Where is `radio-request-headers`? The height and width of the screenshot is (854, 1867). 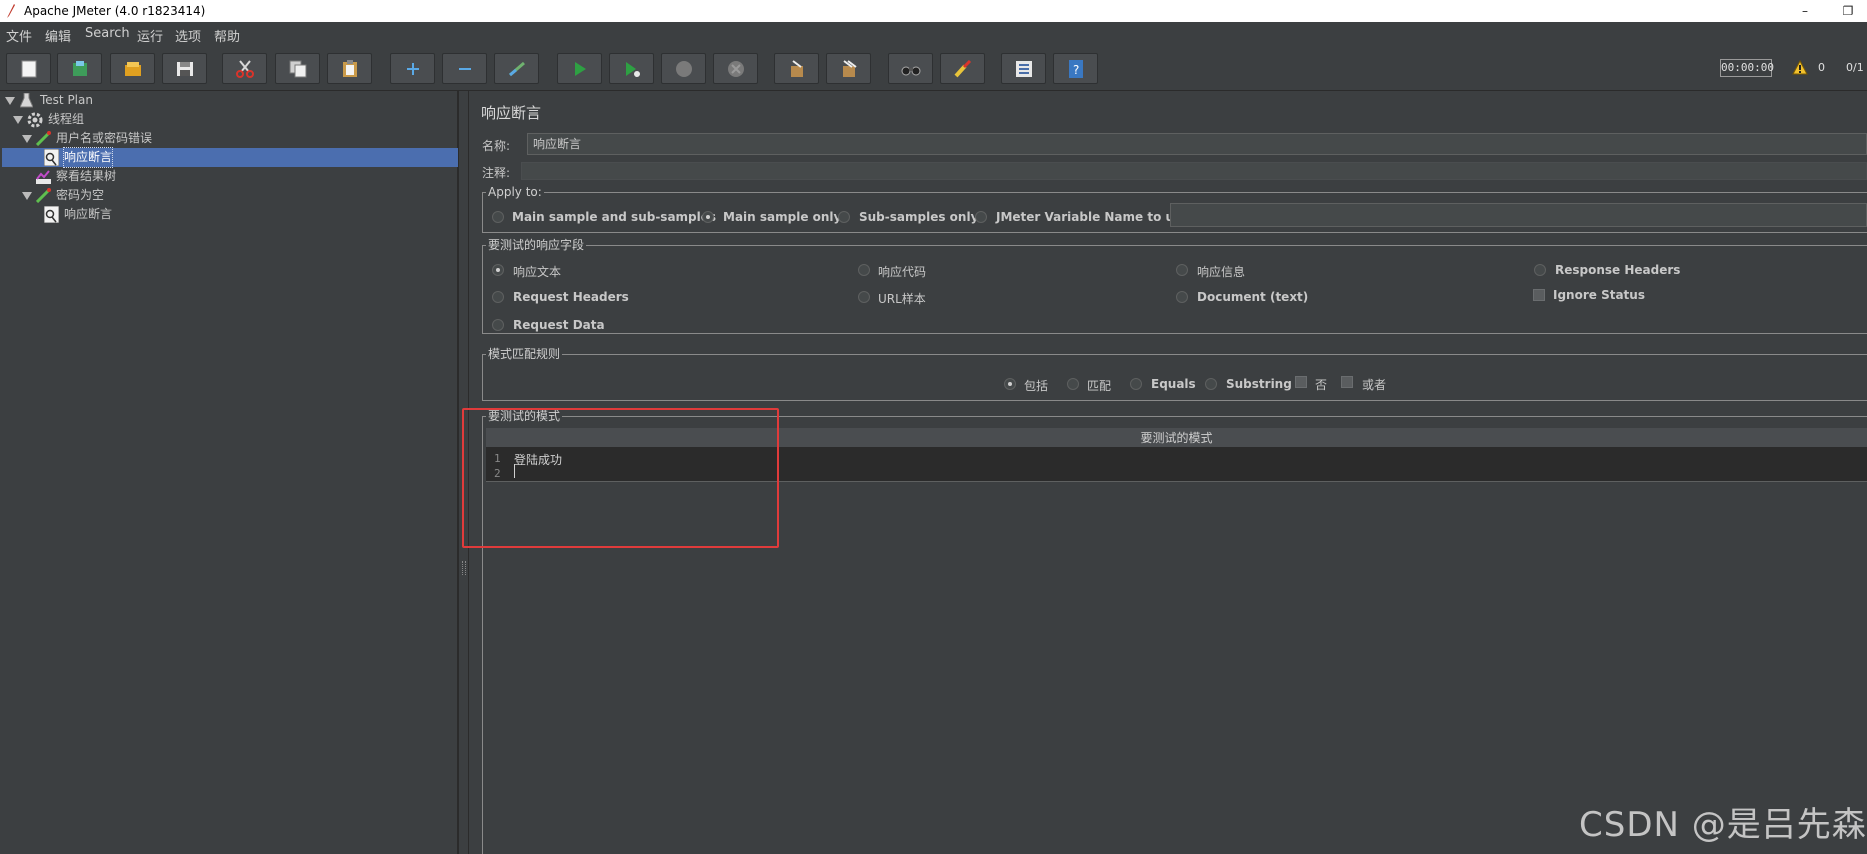 radio-request-headers is located at coordinates (498, 297).